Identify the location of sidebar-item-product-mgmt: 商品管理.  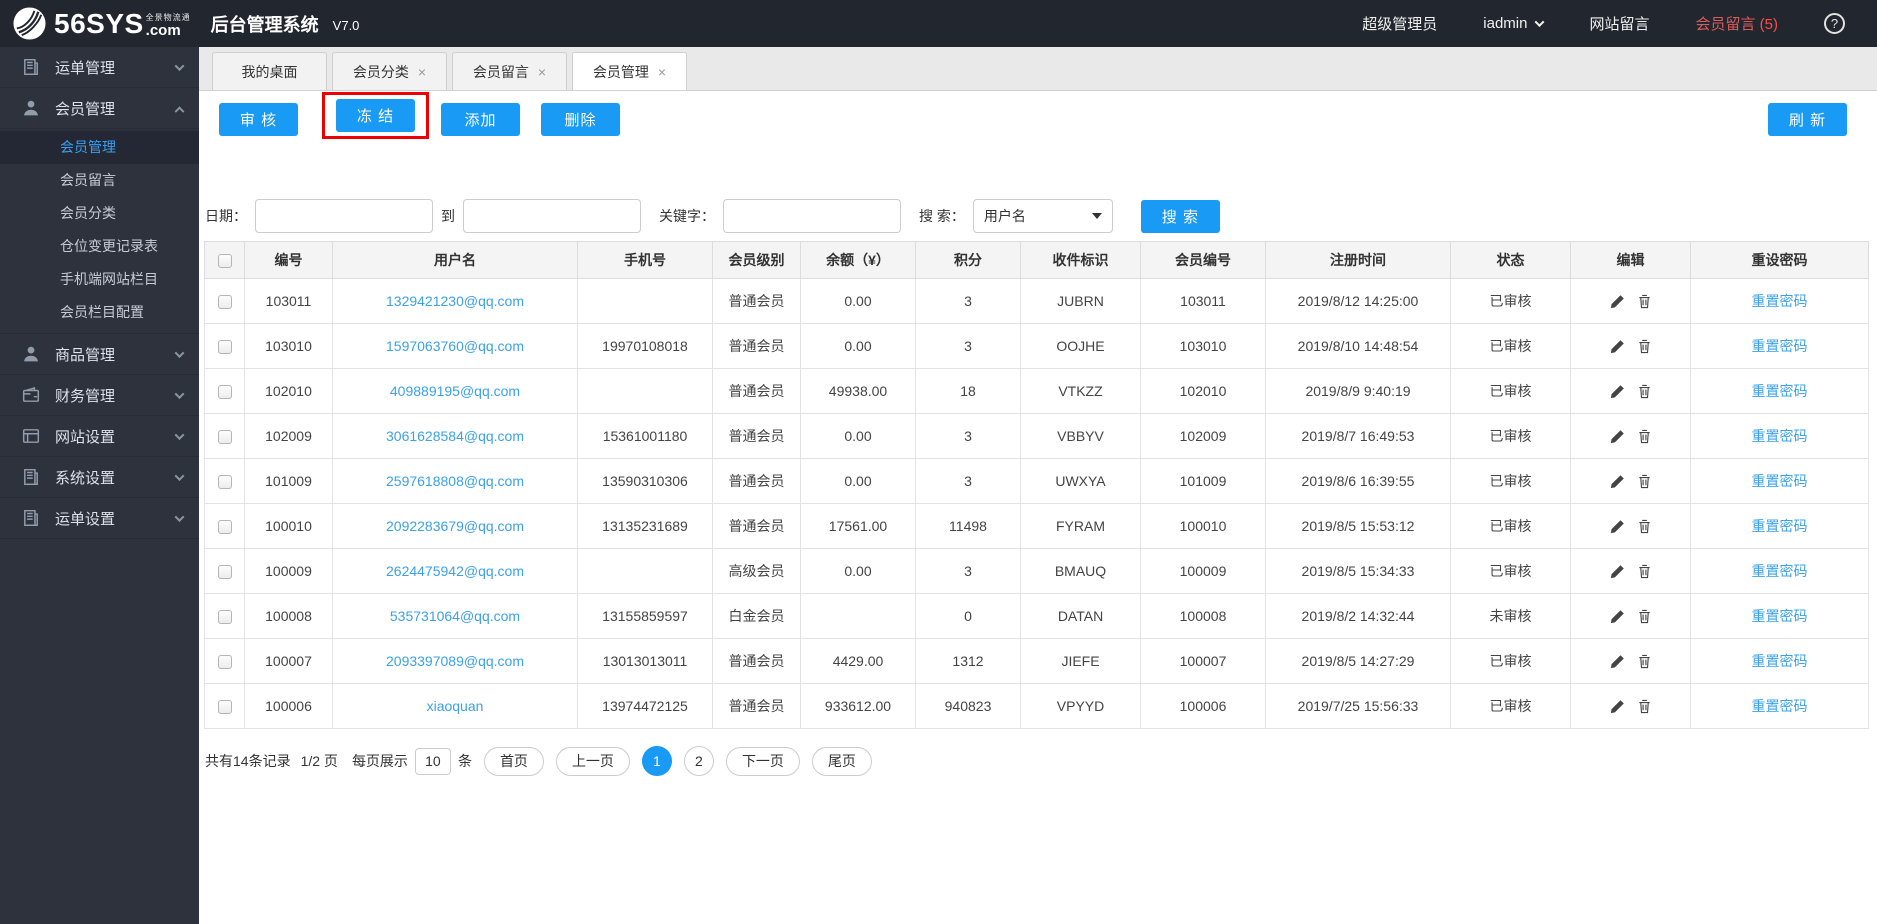
(99, 354).